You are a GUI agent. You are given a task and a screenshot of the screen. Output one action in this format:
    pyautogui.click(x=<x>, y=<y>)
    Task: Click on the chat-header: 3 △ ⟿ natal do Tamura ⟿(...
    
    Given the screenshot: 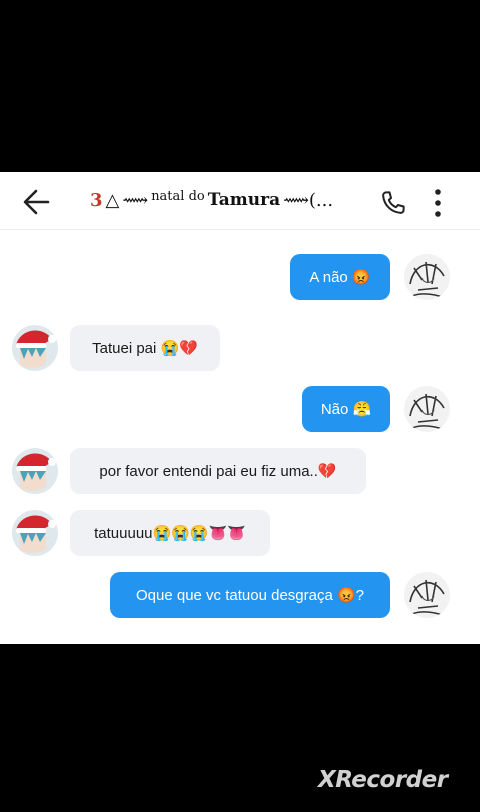 What is the action you would take?
    pyautogui.click(x=240, y=201)
    